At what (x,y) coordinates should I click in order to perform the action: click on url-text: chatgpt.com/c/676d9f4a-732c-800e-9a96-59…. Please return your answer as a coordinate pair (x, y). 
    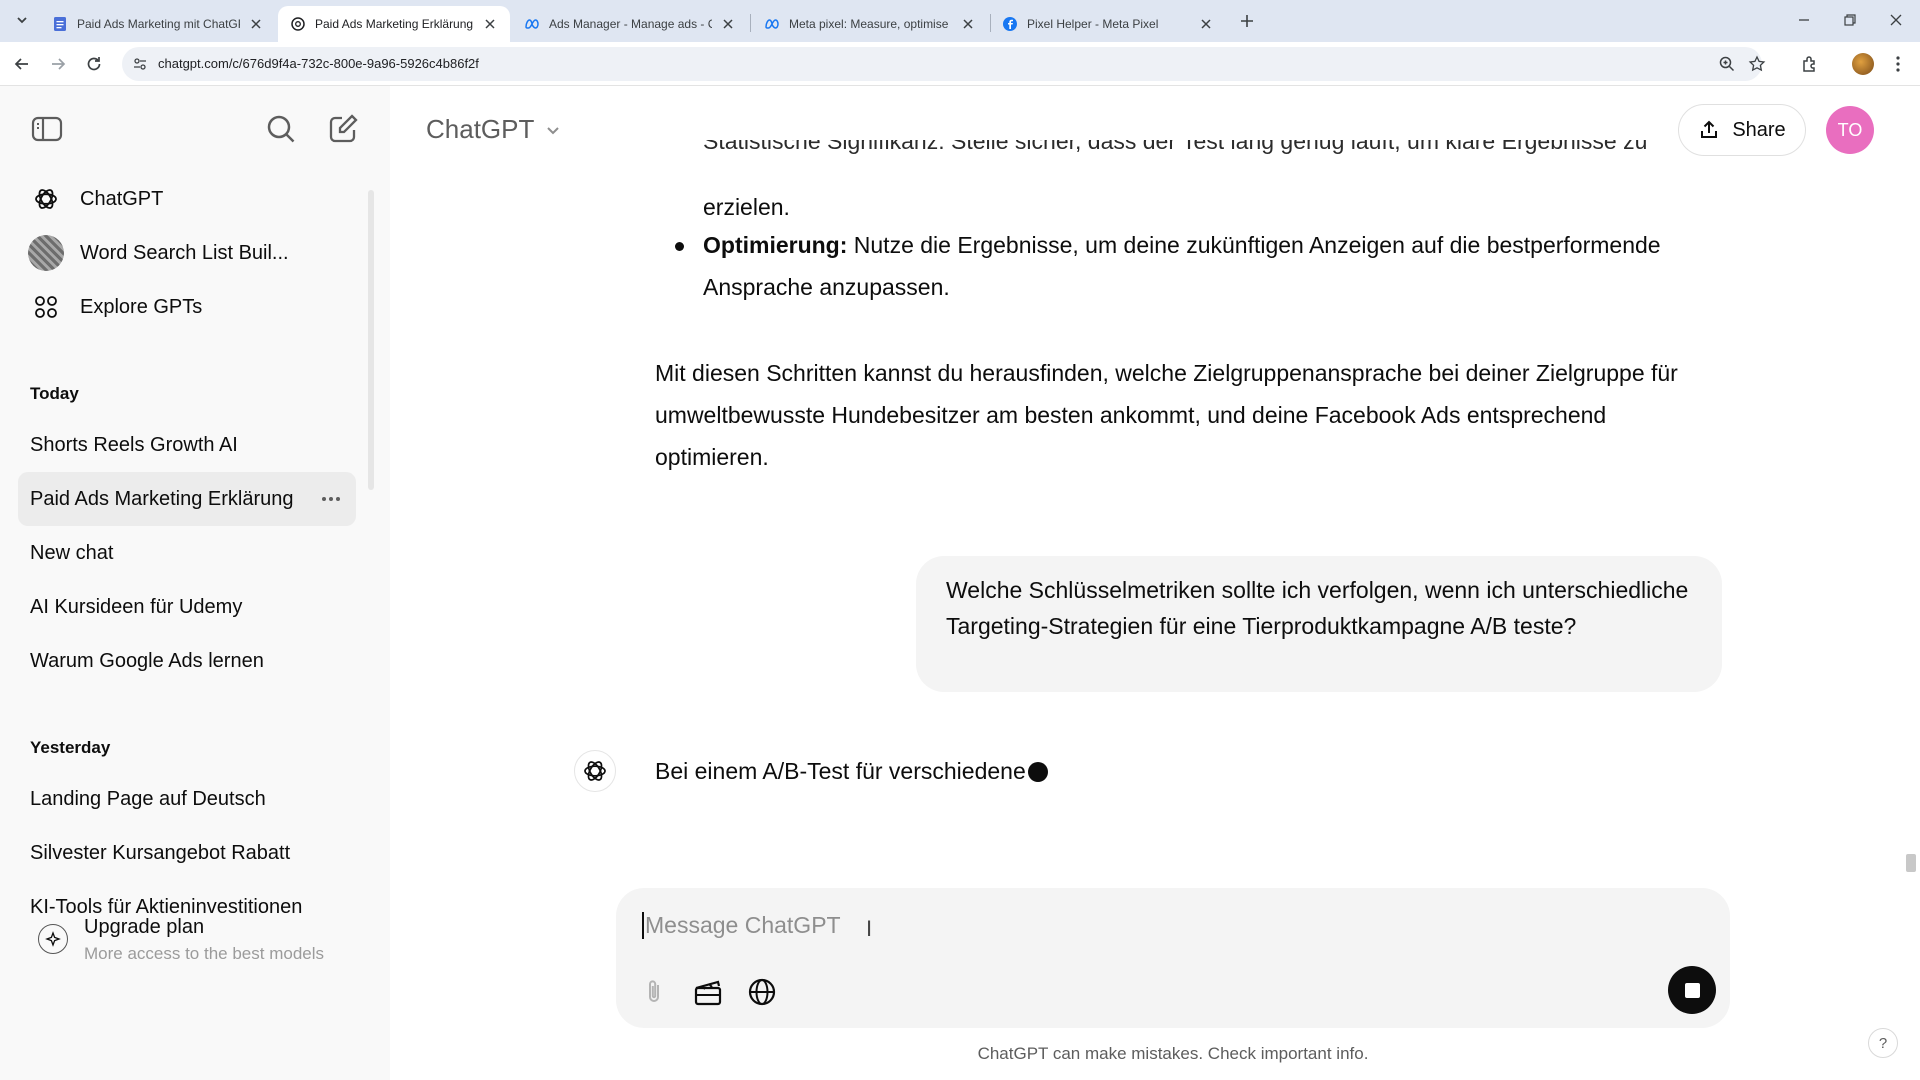
    Looking at the image, I should click on (318, 63).